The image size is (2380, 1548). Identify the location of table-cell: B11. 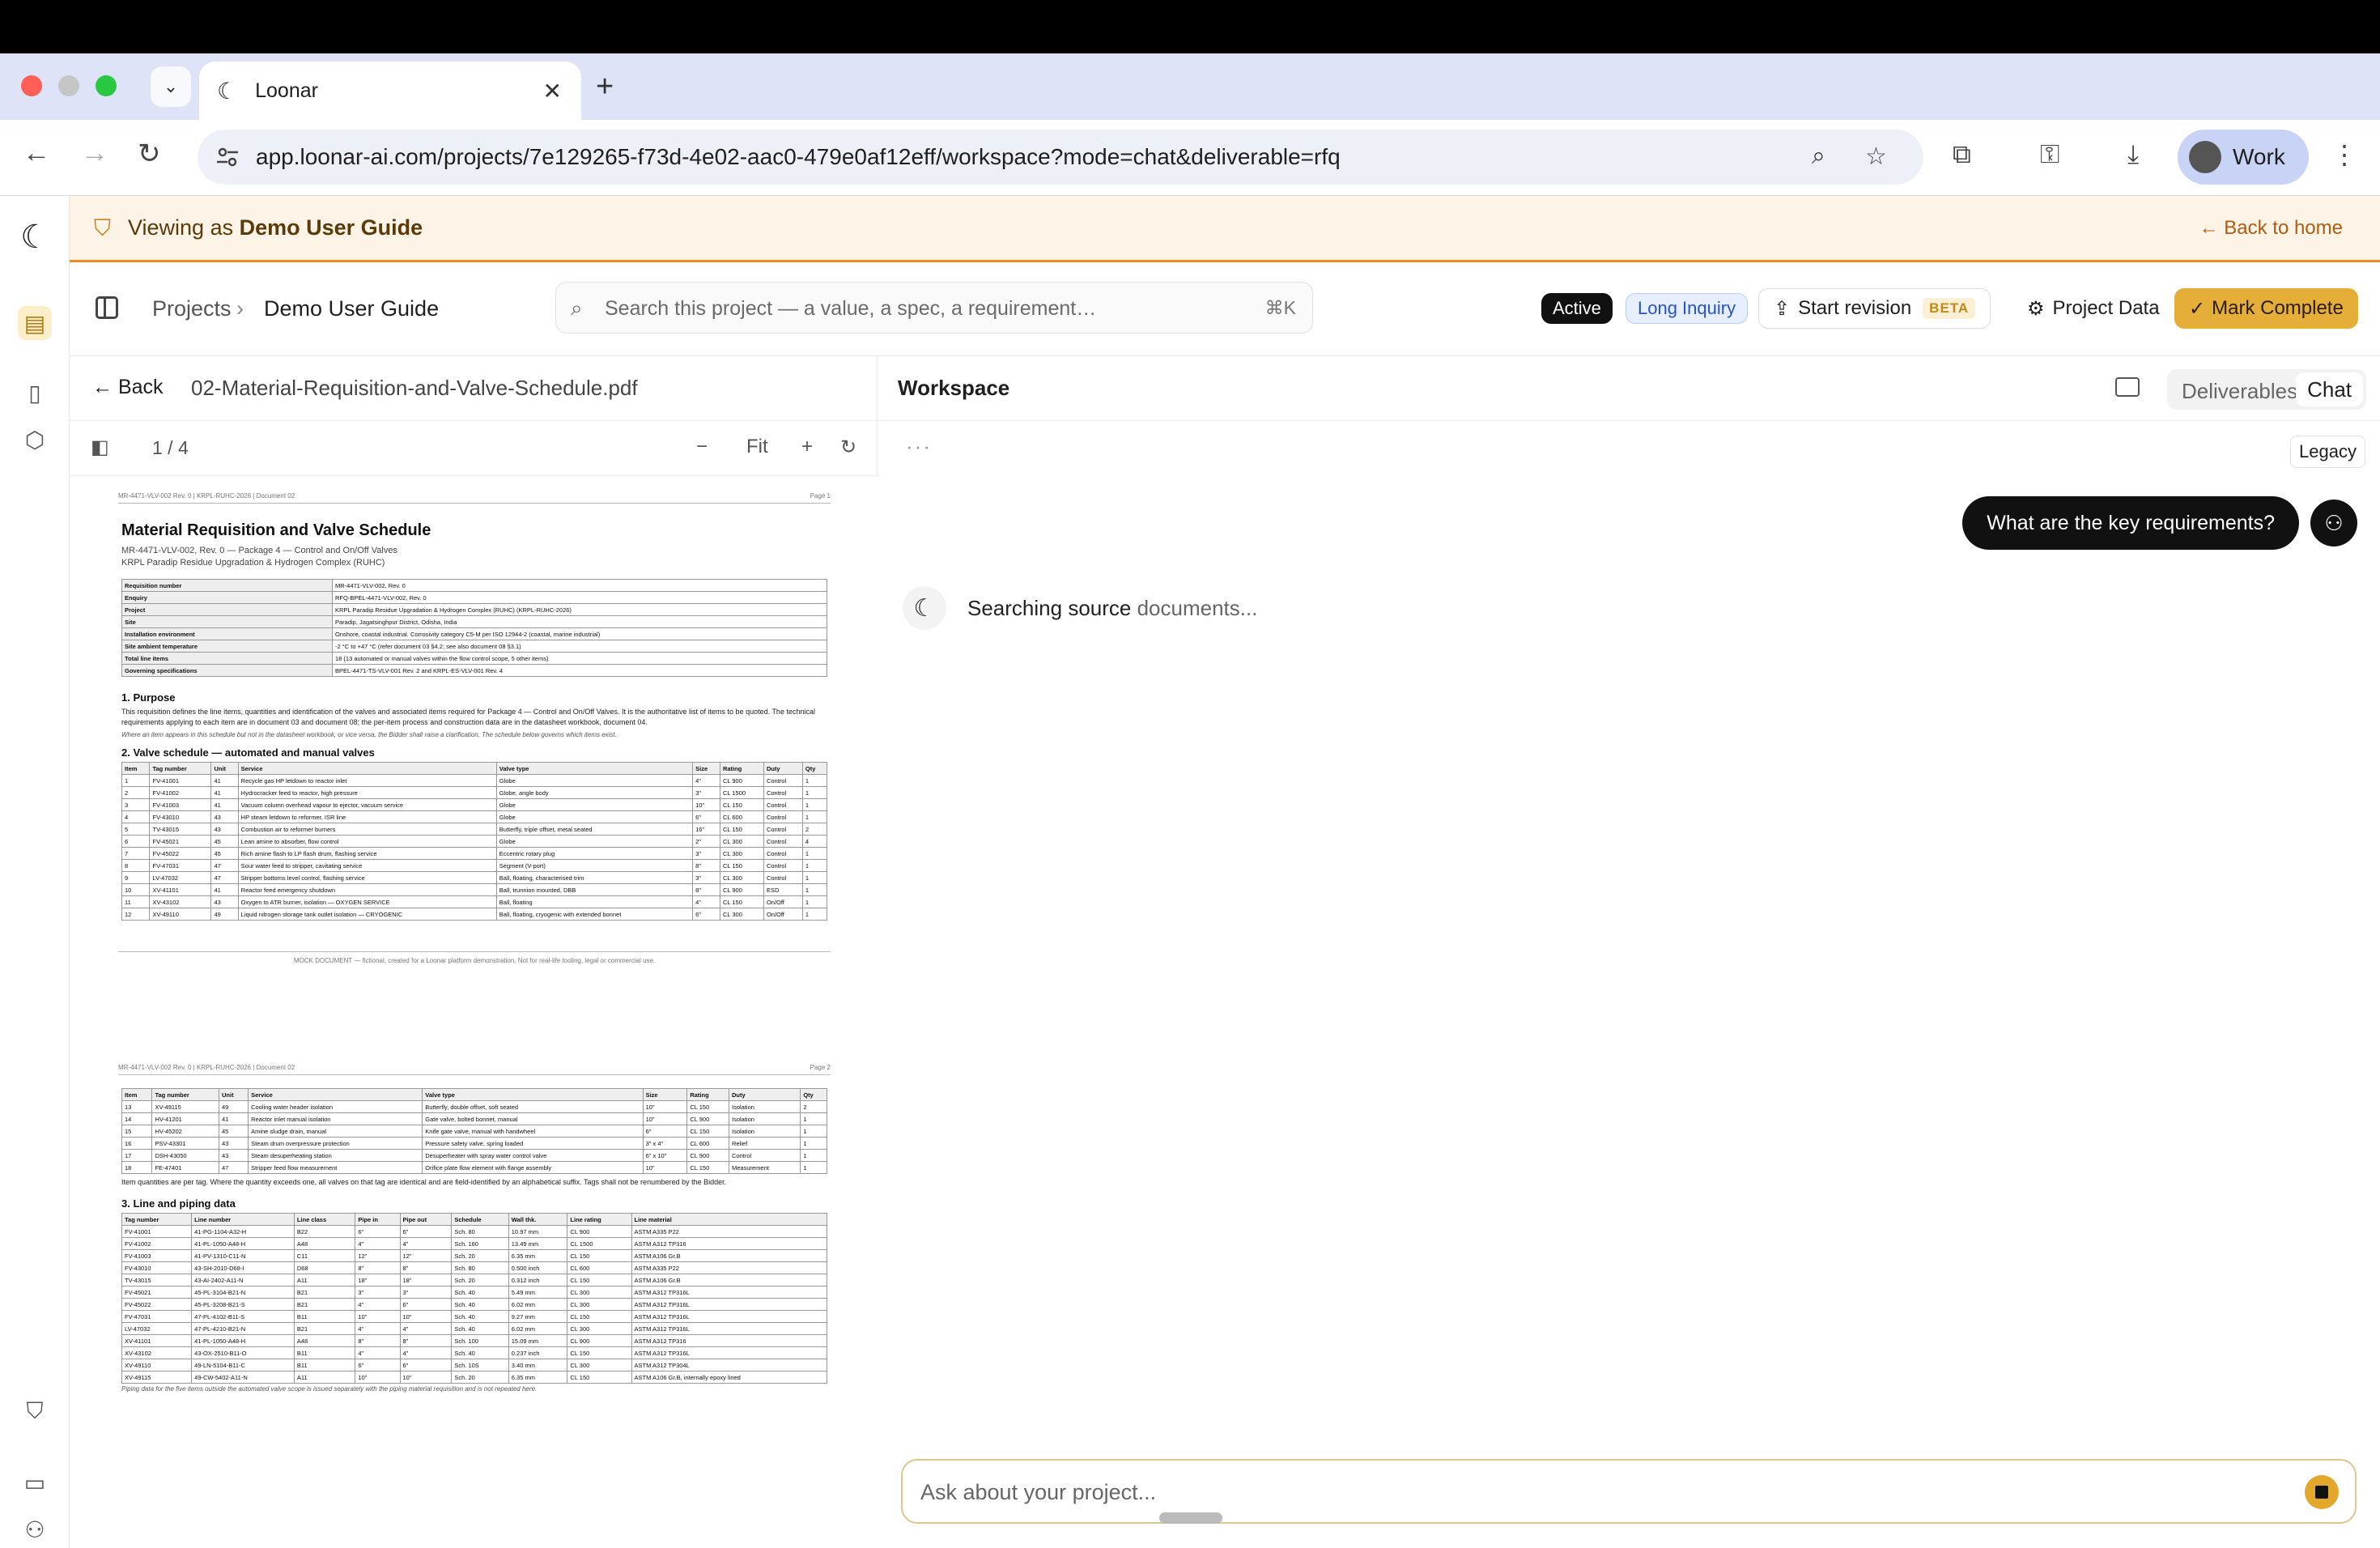
(324, 1316).